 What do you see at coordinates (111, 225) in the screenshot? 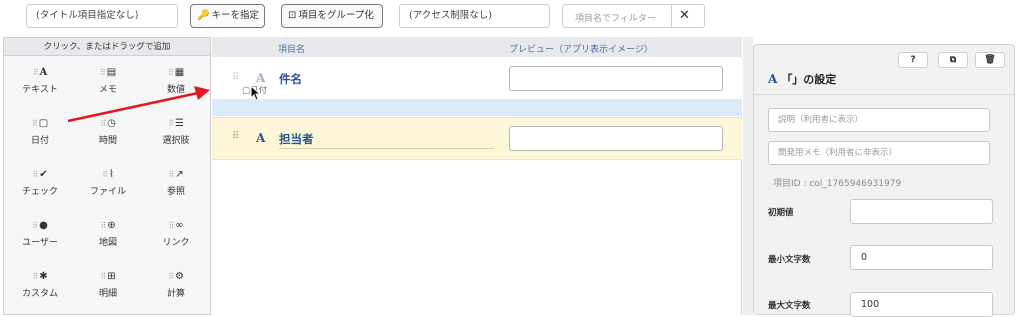
I see `palette-item-glyph: ⊕` at bounding box center [111, 225].